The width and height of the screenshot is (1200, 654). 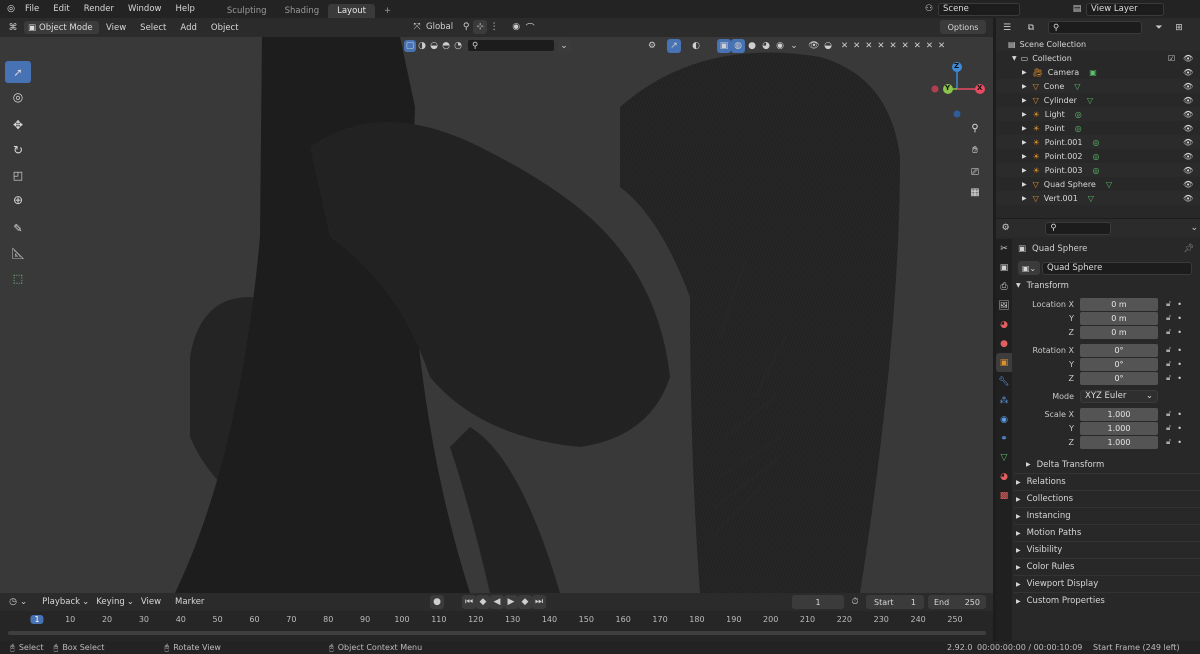 I want to click on measure-tool: 📐︎, so click(x=18, y=253).